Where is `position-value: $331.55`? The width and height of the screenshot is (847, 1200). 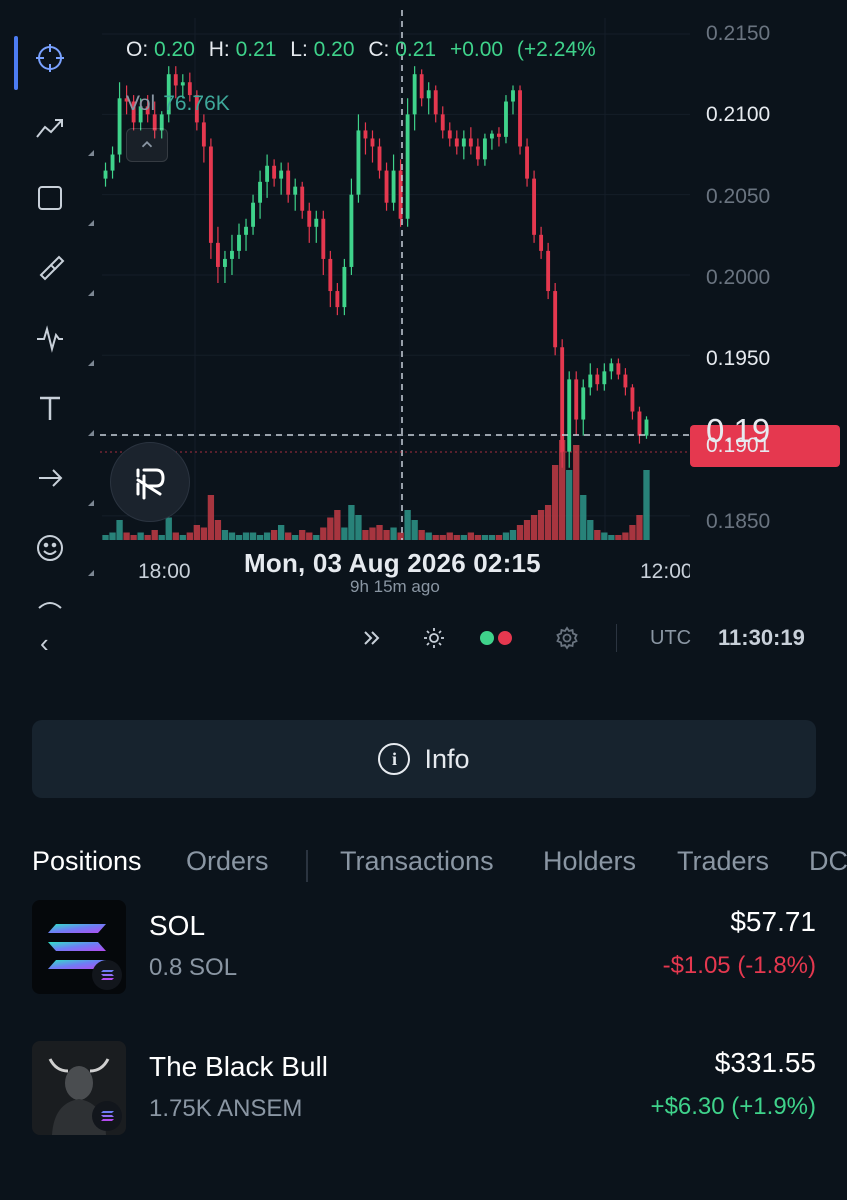
position-value: $331.55 is located at coordinates (765, 1062).